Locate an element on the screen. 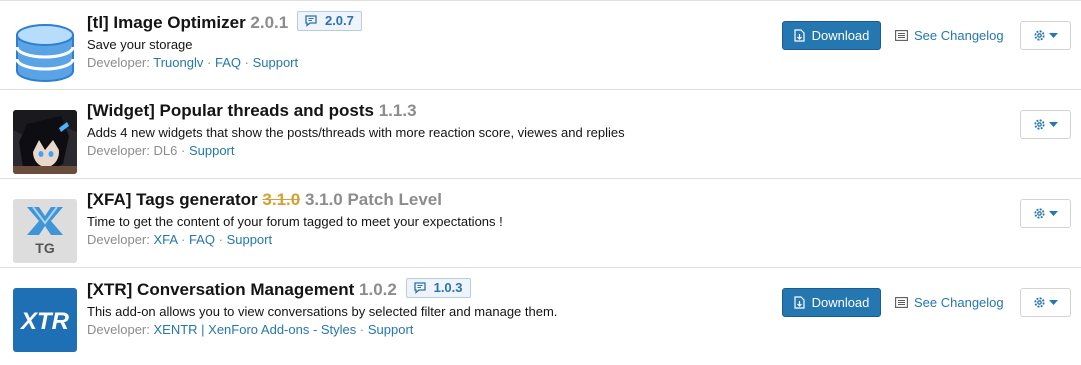 The width and height of the screenshot is (1081, 365). database-icon is located at coordinates (45, 53).